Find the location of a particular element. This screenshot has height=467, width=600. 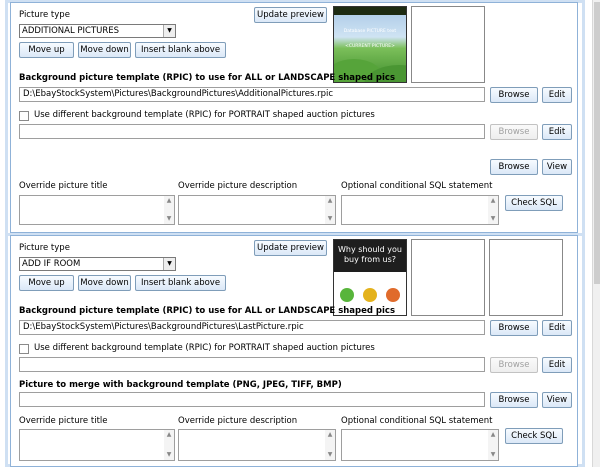

picture-type-value: ADD IF ROOM is located at coordinates (51, 264).